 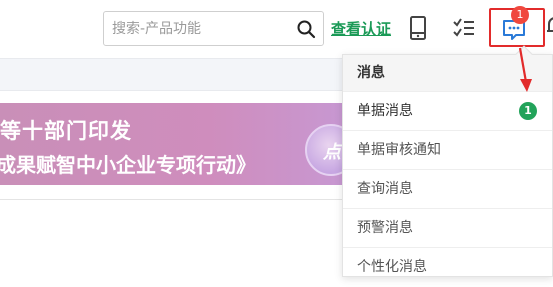 I want to click on menu-item-label: 个性化消息, so click(x=392, y=267).